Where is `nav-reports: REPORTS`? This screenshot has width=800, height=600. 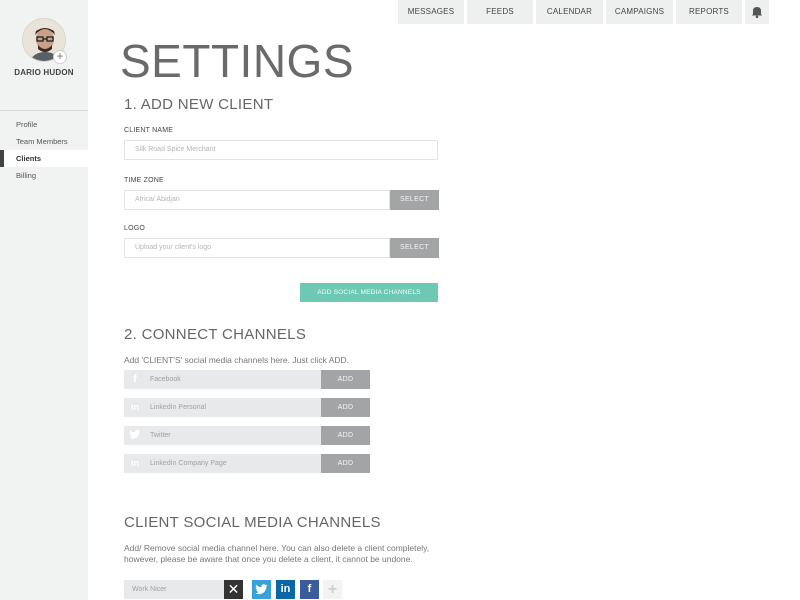
nav-reports: REPORTS is located at coordinates (709, 12).